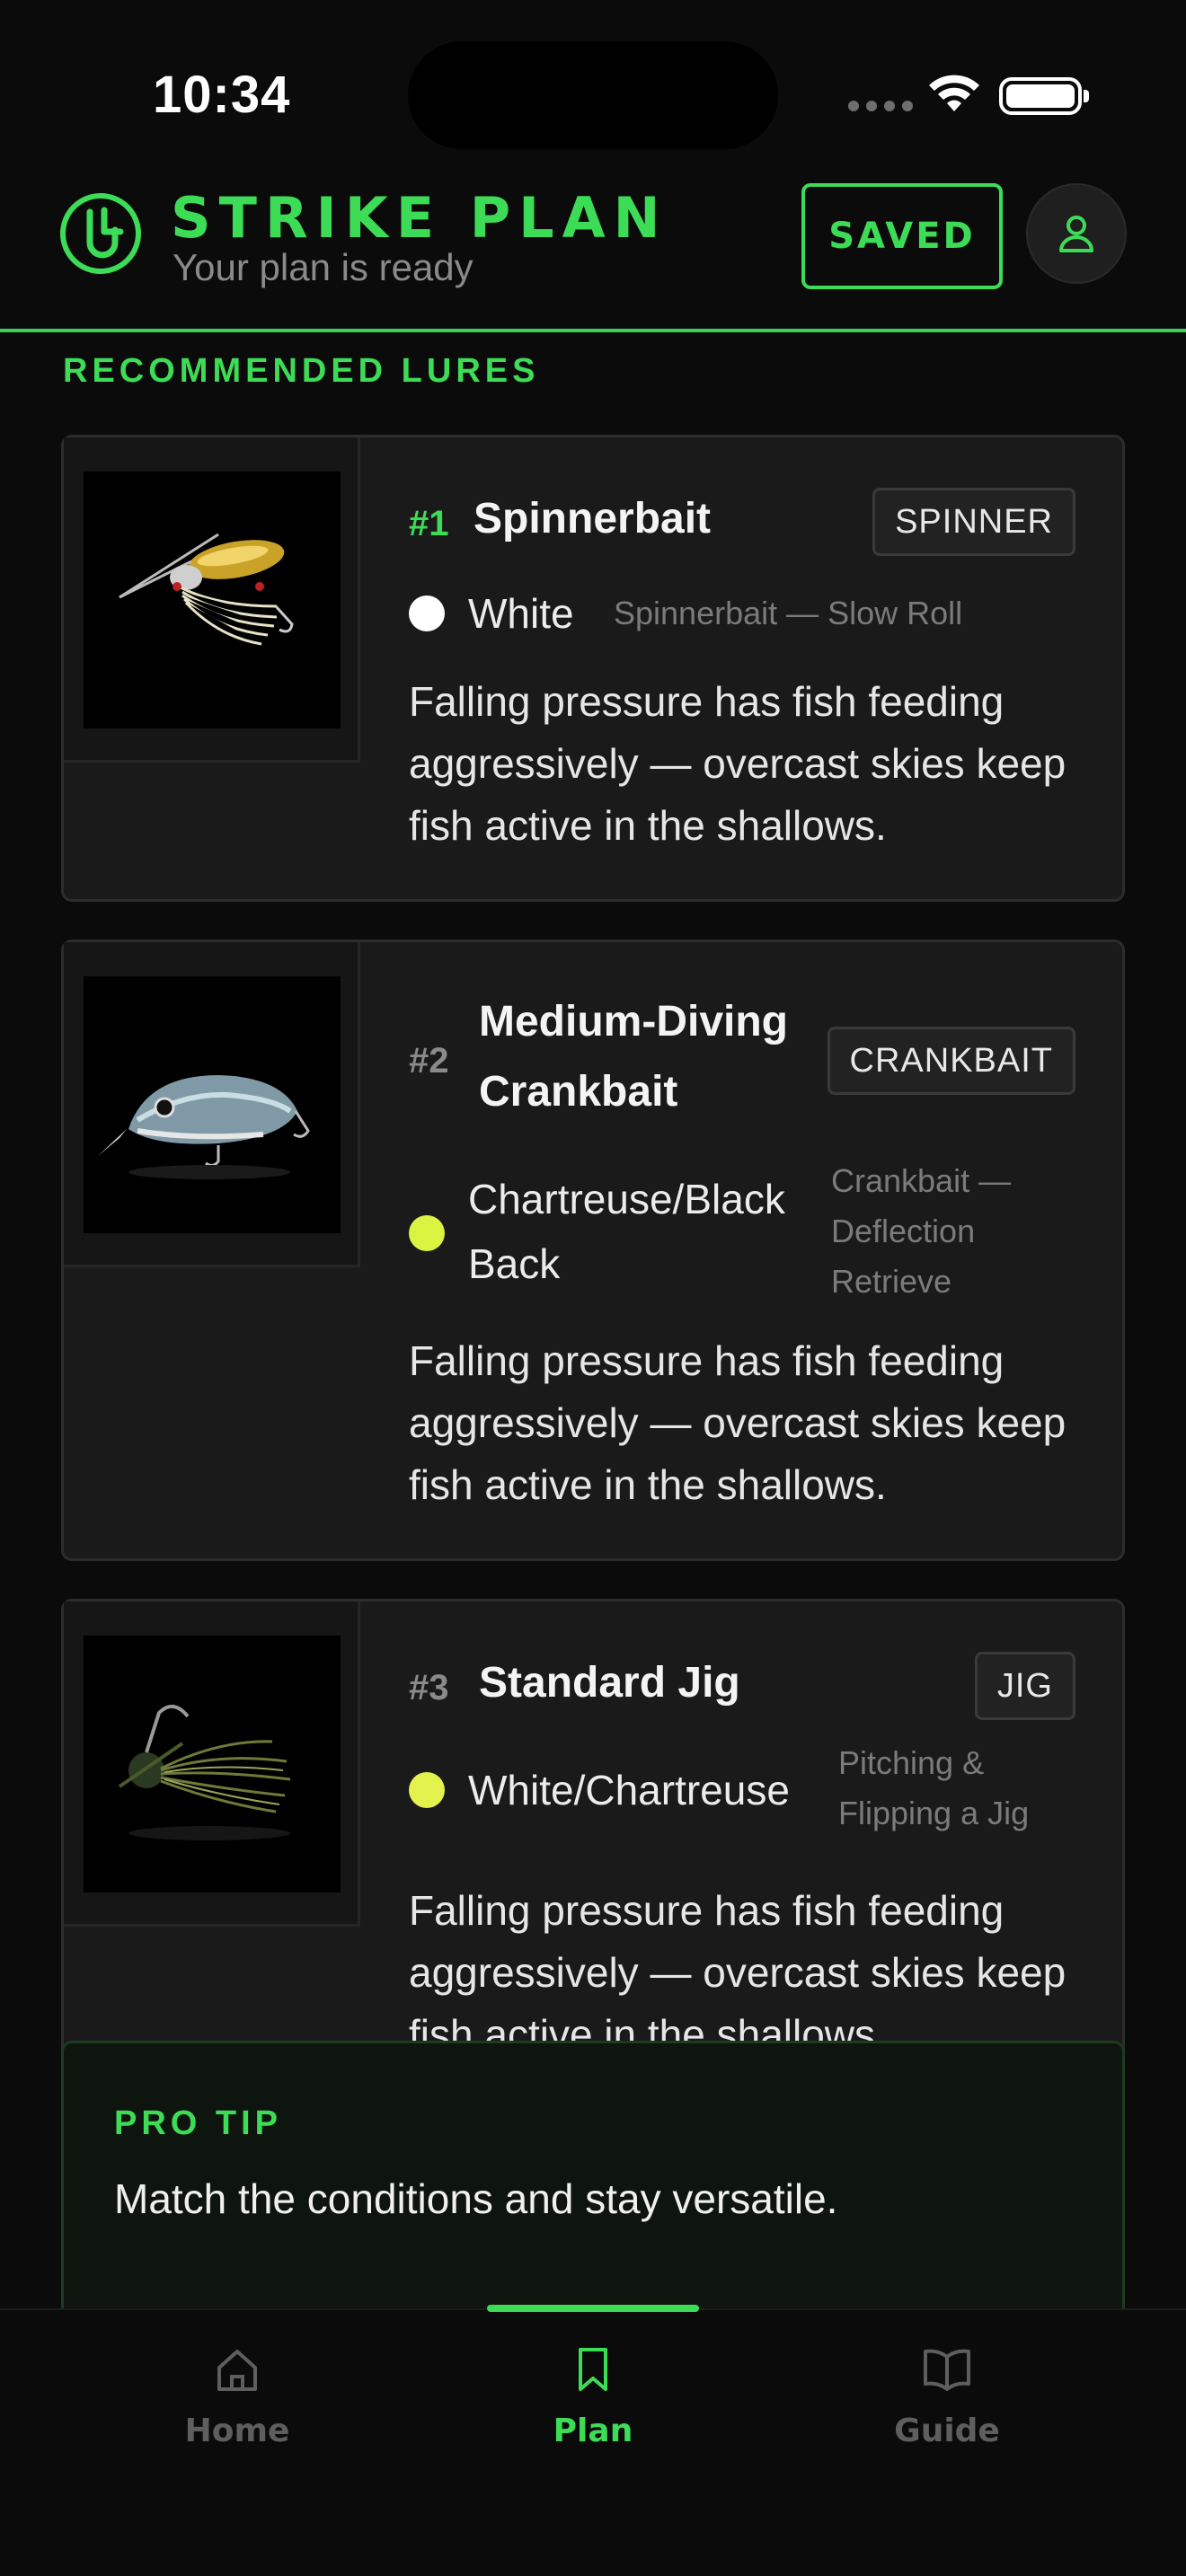 The width and height of the screenshot is (1186, 2576). I want to click on pro-tip-label: PRO TIP, so click(198, 2123).